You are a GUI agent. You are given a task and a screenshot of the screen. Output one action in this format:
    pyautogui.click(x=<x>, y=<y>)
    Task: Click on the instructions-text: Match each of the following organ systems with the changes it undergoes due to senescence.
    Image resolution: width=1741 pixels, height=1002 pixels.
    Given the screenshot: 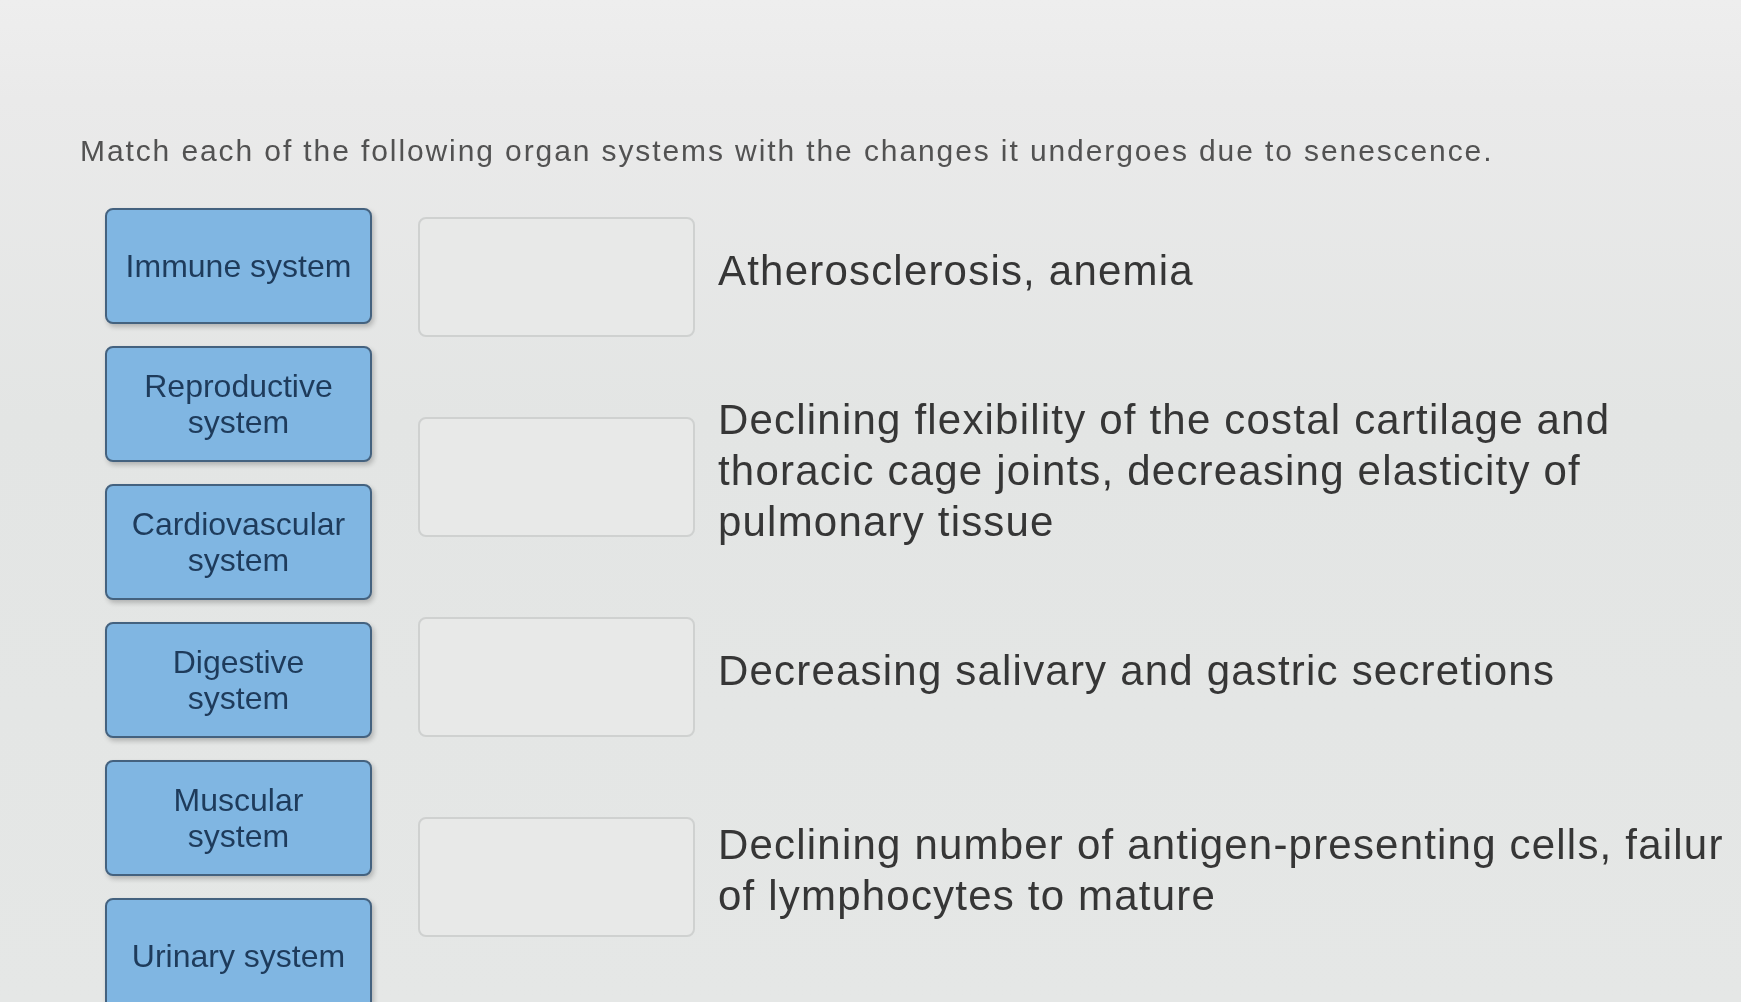 What is the action you would take?
    pyautogui.click(x=787, y=151)
    